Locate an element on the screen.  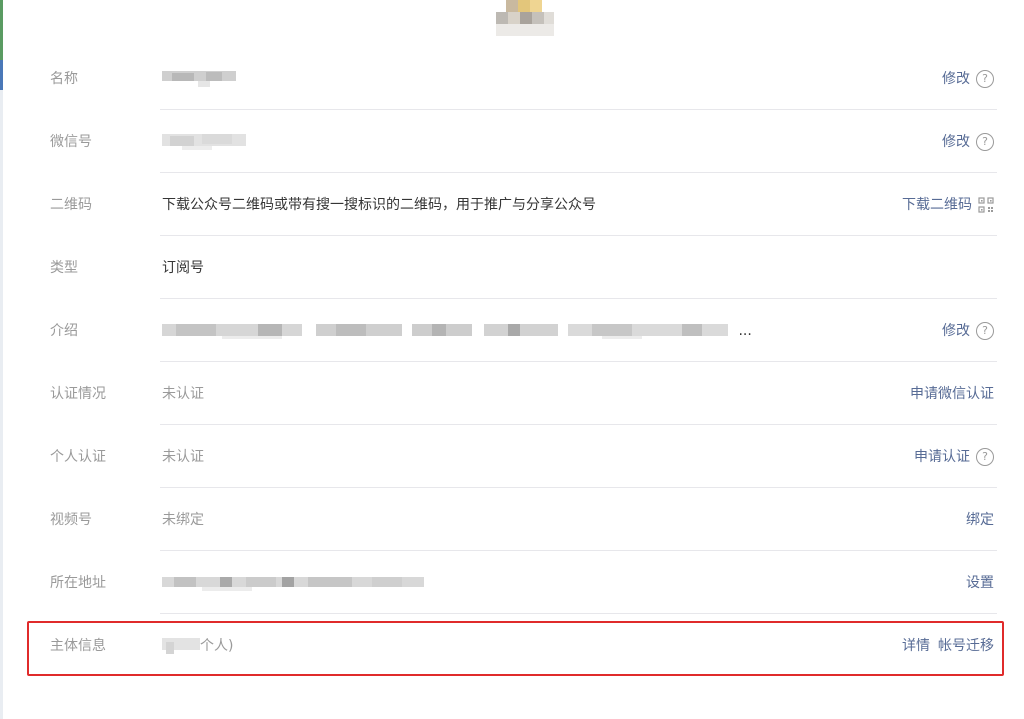
entity-value: 个人) is located at coordinates (197, 646).